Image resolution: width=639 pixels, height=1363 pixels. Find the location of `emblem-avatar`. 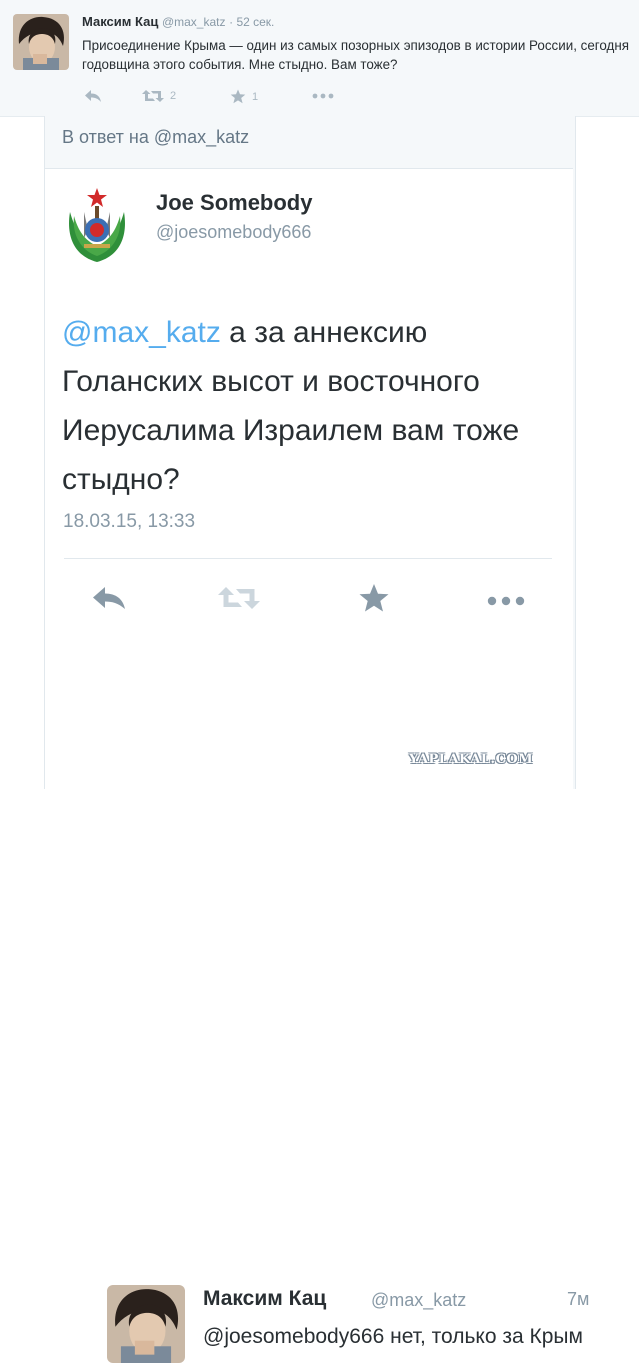

emblem-avatar is located at coordinates (97, 226).